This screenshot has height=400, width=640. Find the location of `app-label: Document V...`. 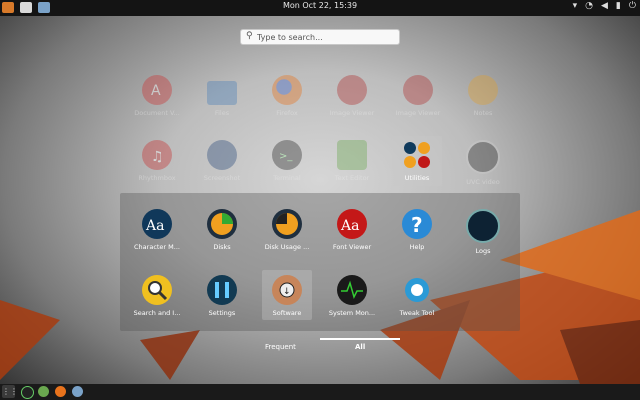

app-label: Document V... is located at coordinates (157, 113).